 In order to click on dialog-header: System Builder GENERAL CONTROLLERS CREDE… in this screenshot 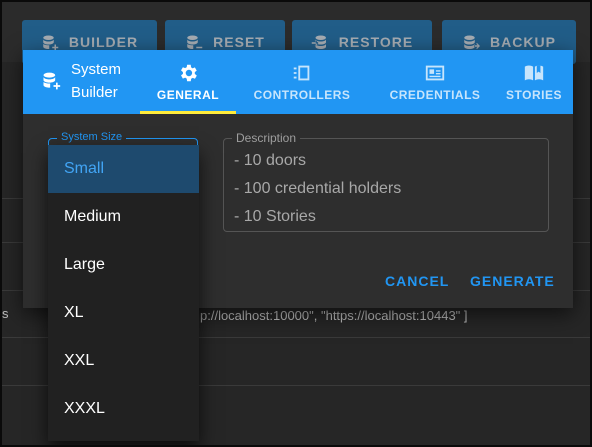, I will do `click(298, 82)`.